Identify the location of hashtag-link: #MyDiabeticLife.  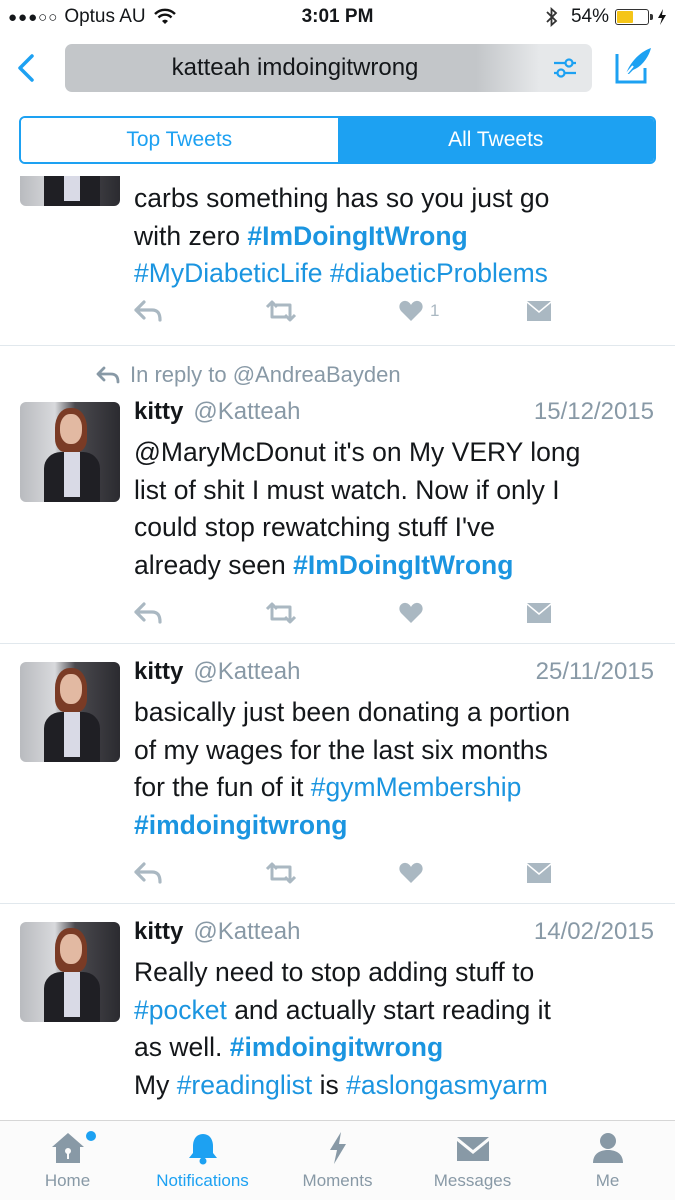
(228, 273).